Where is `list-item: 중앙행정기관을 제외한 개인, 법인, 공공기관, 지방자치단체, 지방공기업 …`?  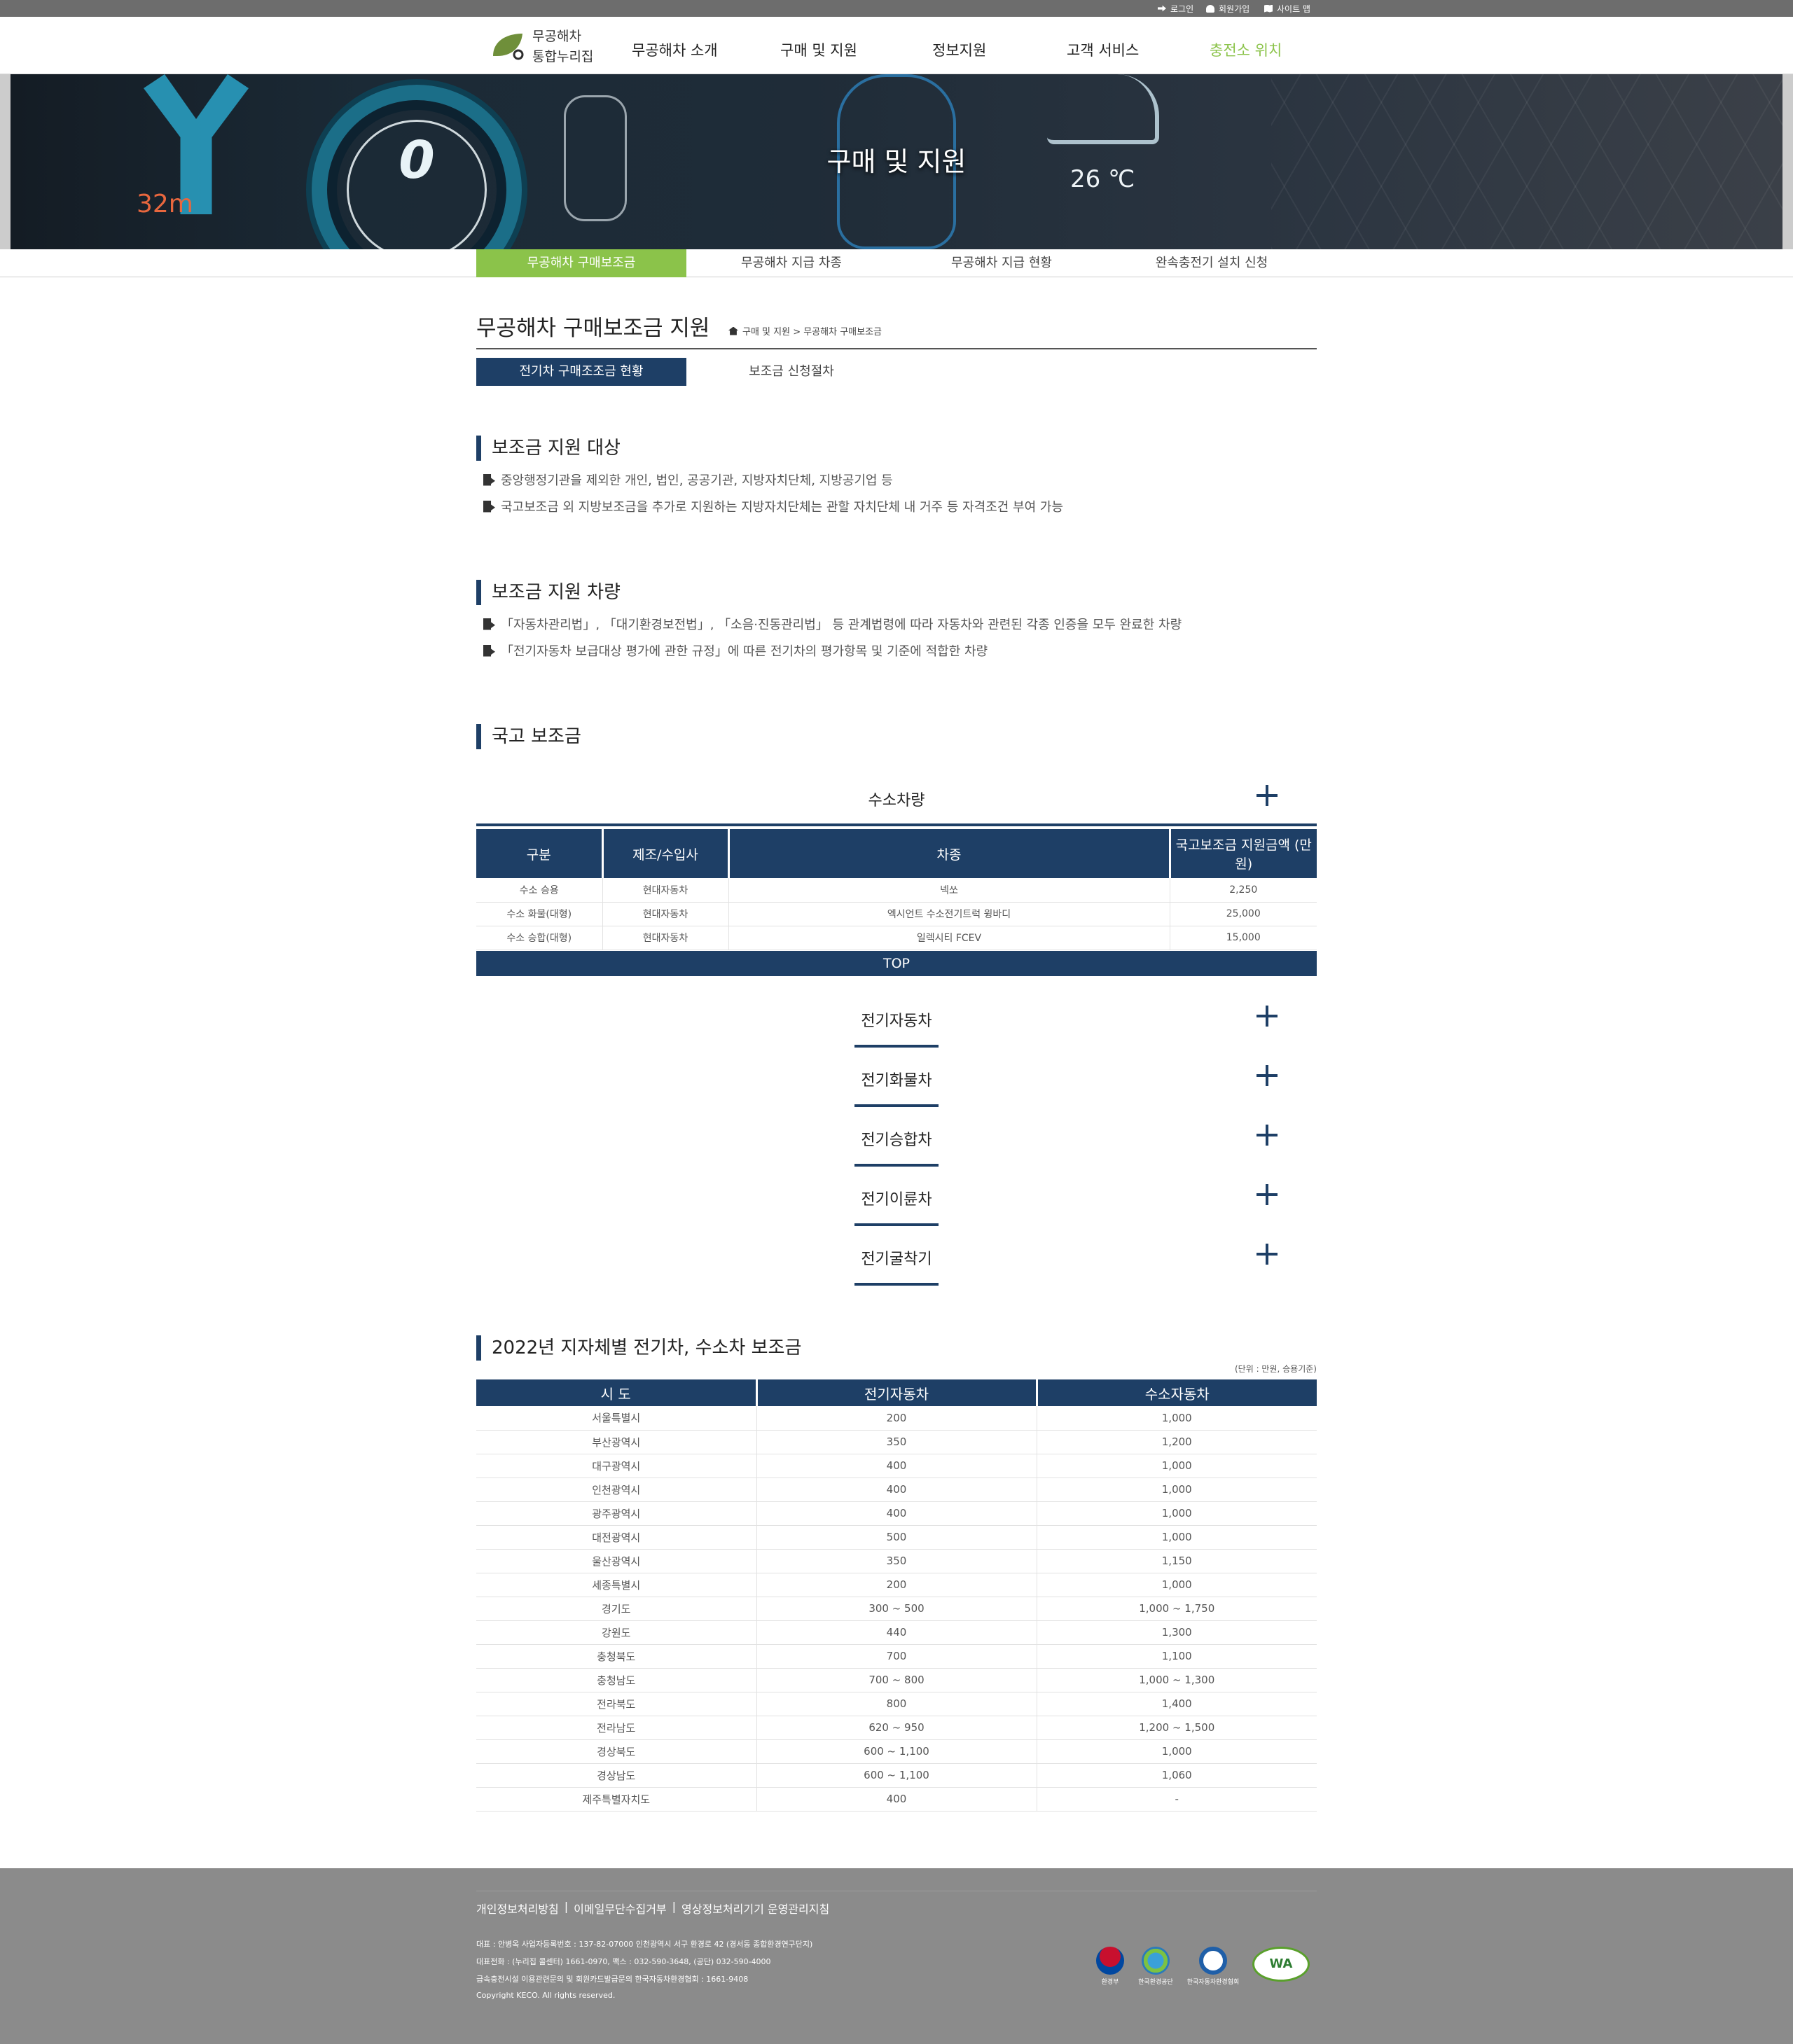 list-item: 중앙행정기관을 제외한 개인, 법인, 공공기관, 지방자치단체, 지방공기업 … is located at coordinates (688, 480).